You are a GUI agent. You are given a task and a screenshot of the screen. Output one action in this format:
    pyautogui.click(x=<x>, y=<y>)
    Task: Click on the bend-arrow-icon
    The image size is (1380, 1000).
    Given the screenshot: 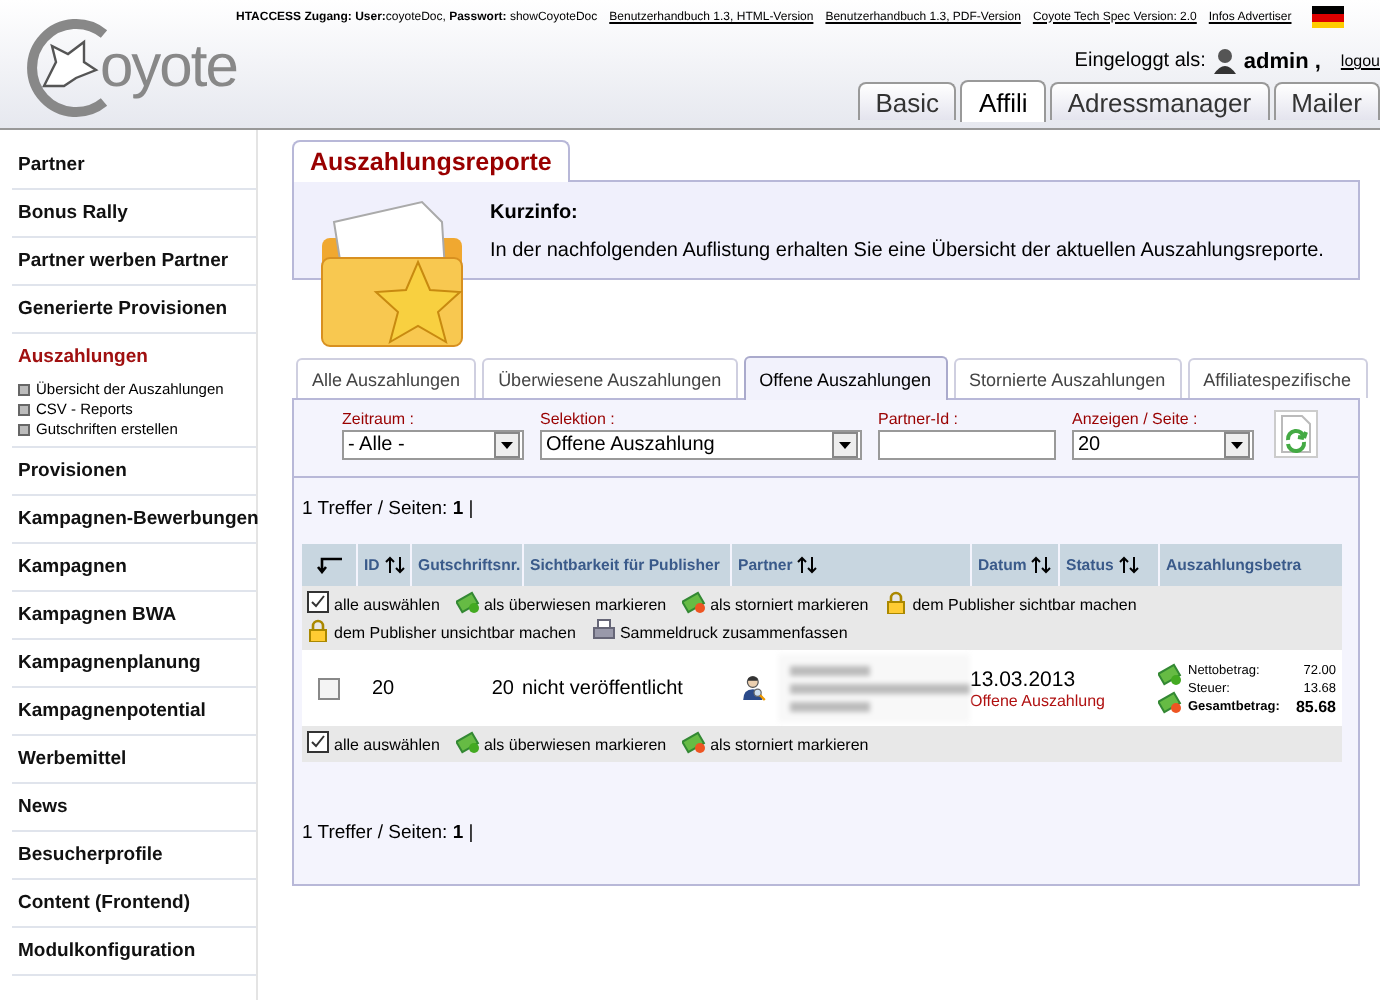 What is the action you would take?
    pyautogui.click(x=329, y=565)
    